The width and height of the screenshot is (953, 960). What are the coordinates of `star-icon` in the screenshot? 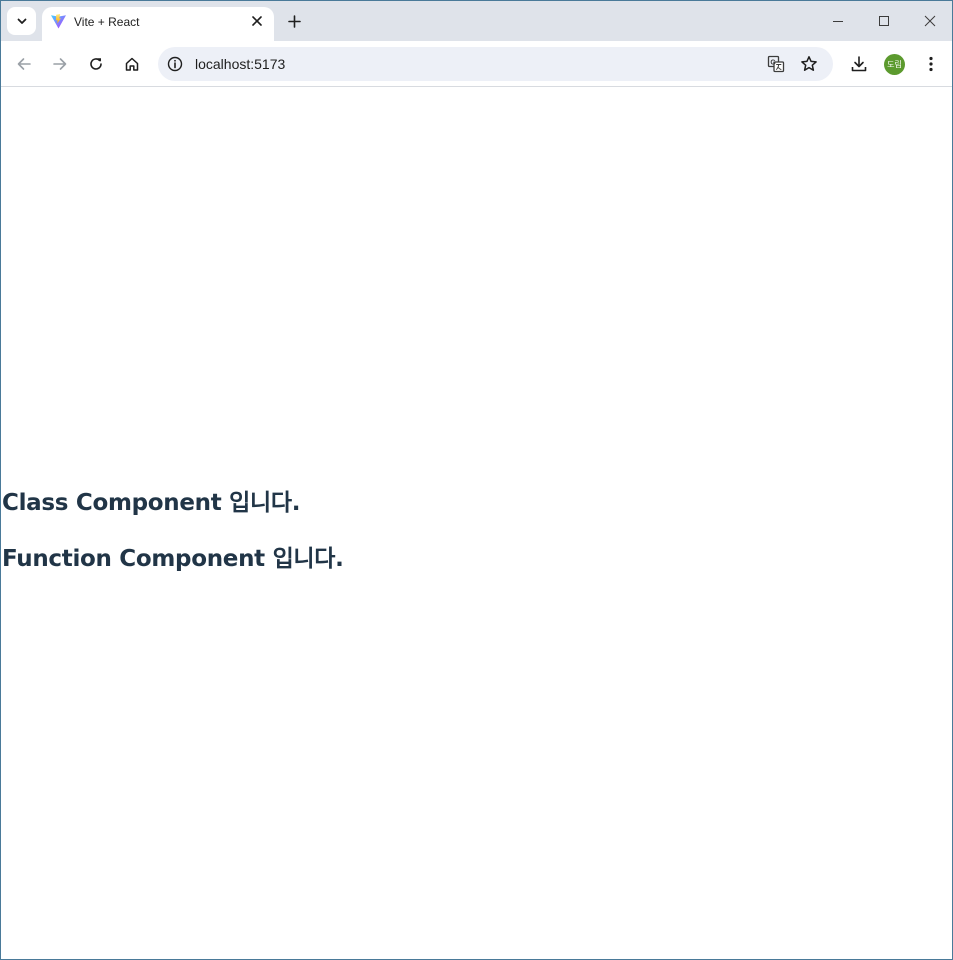 It's located at (809, 63).